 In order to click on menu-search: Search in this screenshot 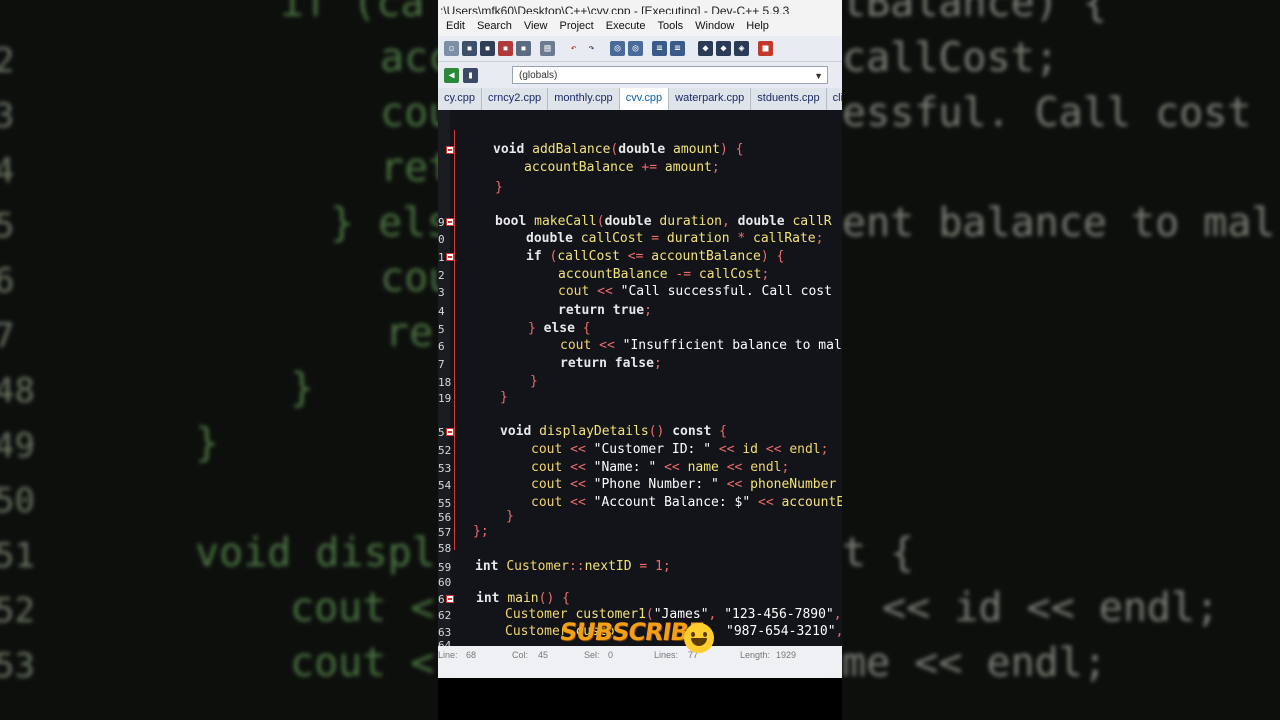, I will do `click(494, 28)`.